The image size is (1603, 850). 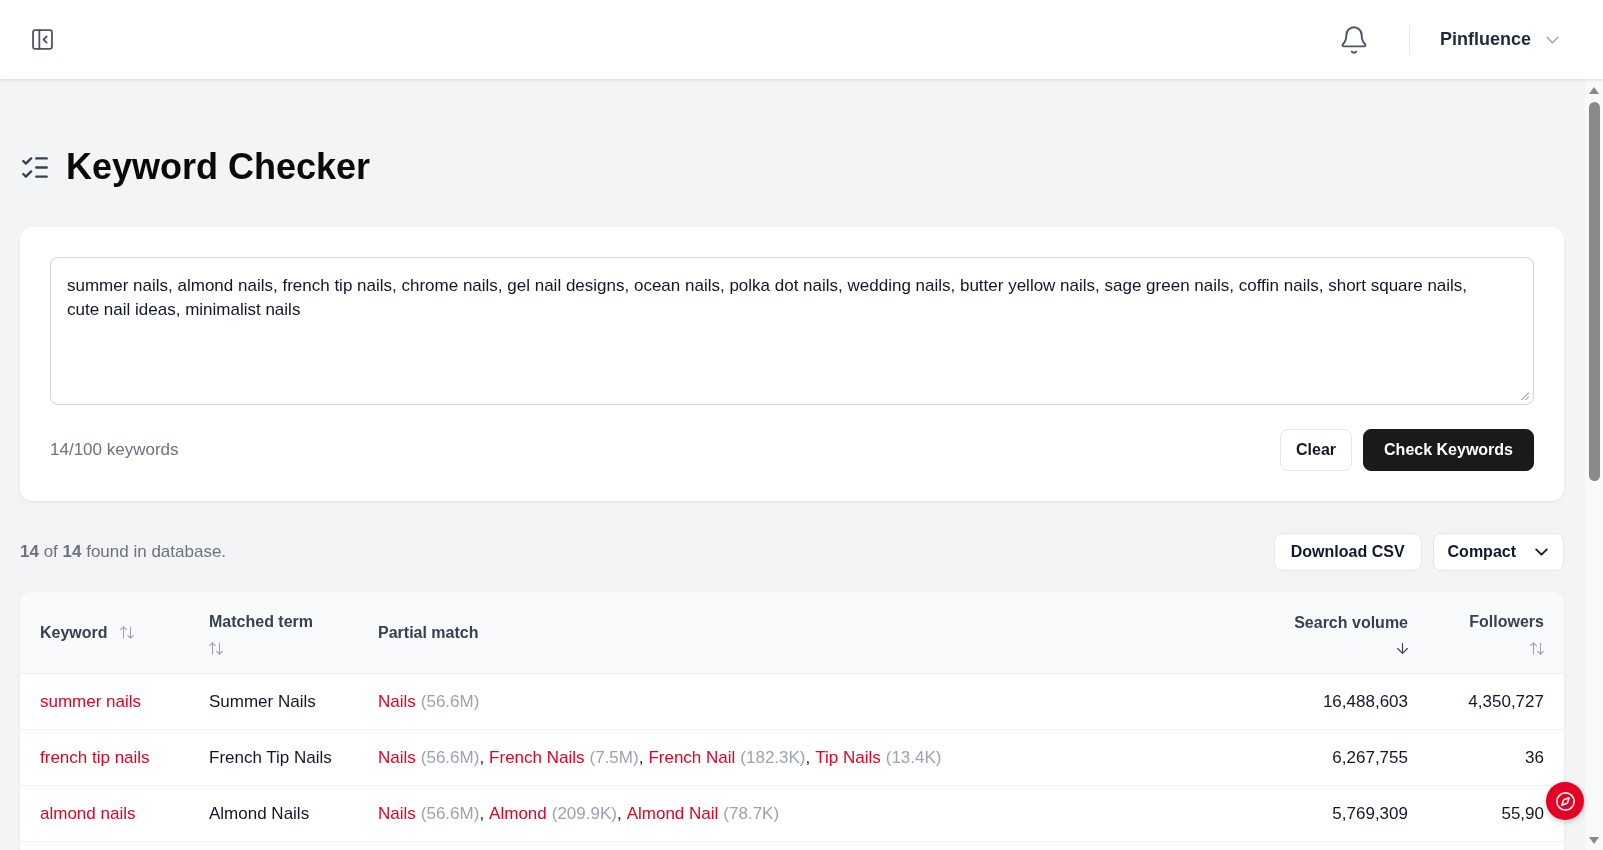 I want to click on sort-descending-icon, so click(x=1402, y=648).